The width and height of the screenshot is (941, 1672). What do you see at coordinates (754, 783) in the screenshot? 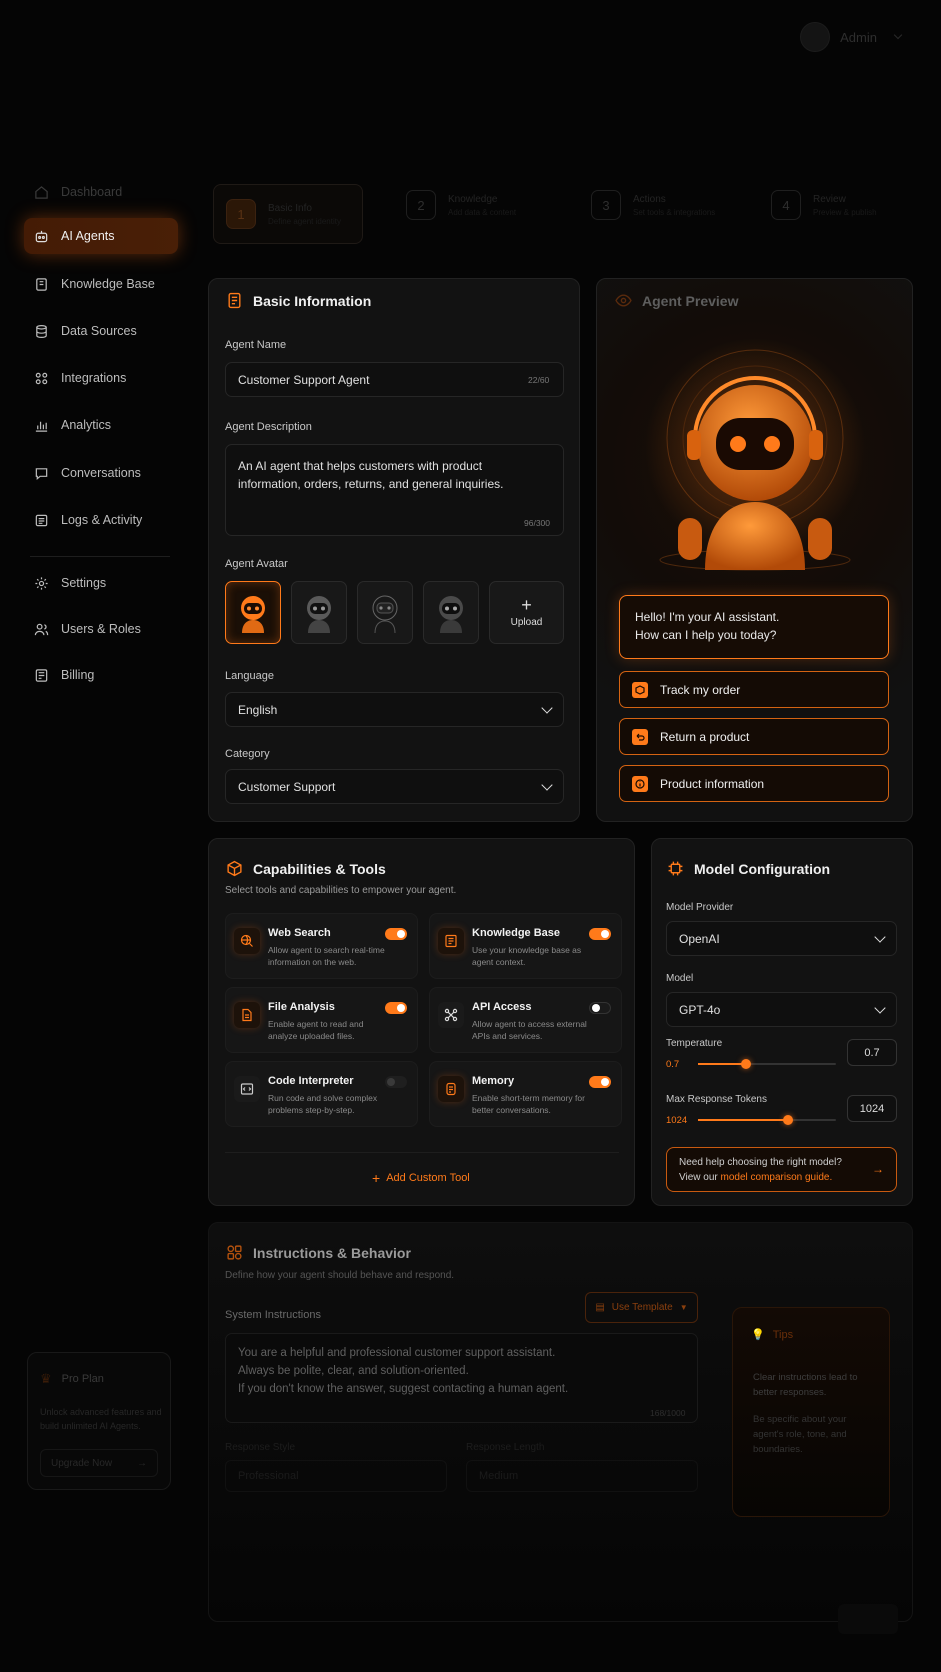
I see `quick-action-product-info: Product information` at bounding box center [754, 783].